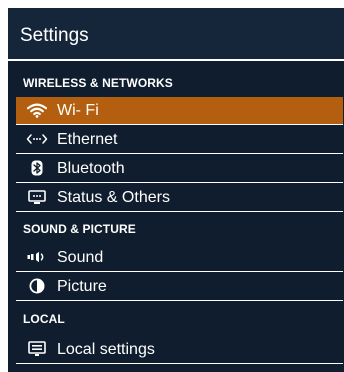  Describe the element at coordinates (37, 197) in the screenshot. I see `status-icon` at that location.